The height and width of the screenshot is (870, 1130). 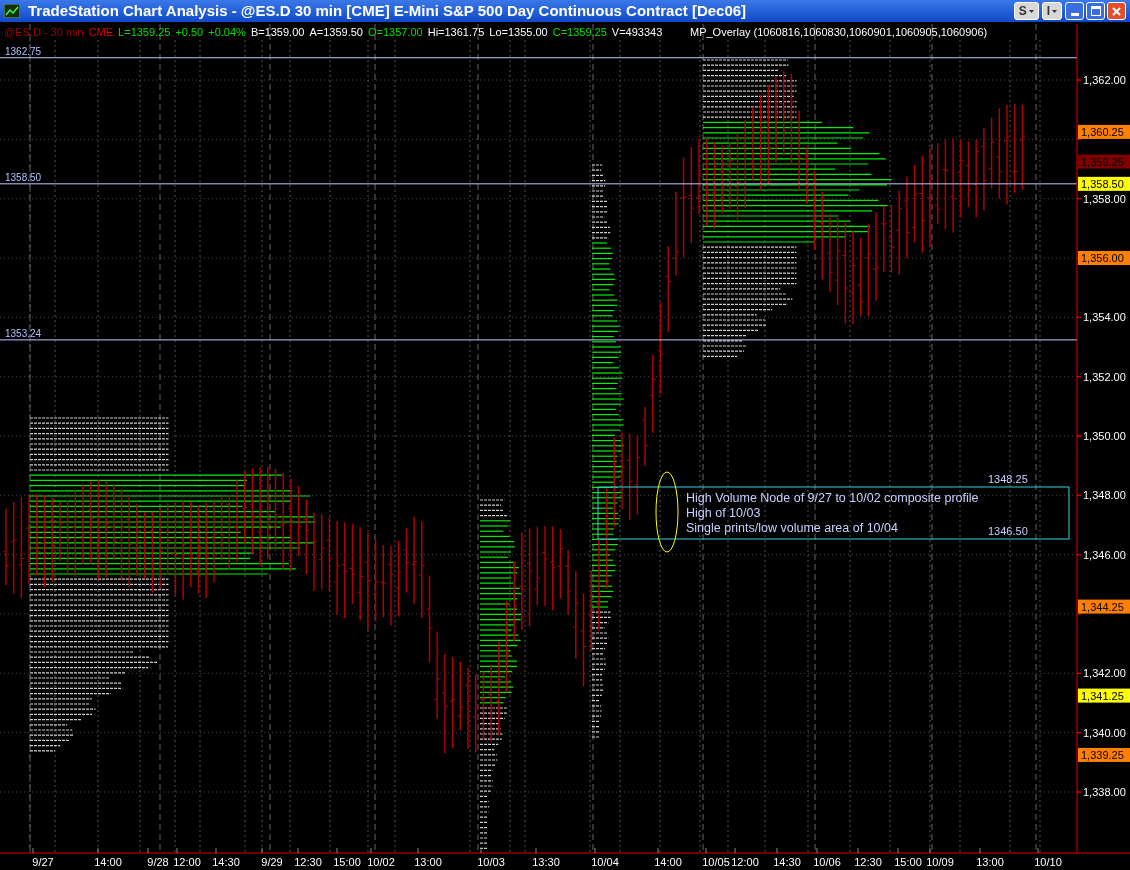 I want to click on annotation-text: Single prints/low volume area of 10/04, so click(x=792, y=528).